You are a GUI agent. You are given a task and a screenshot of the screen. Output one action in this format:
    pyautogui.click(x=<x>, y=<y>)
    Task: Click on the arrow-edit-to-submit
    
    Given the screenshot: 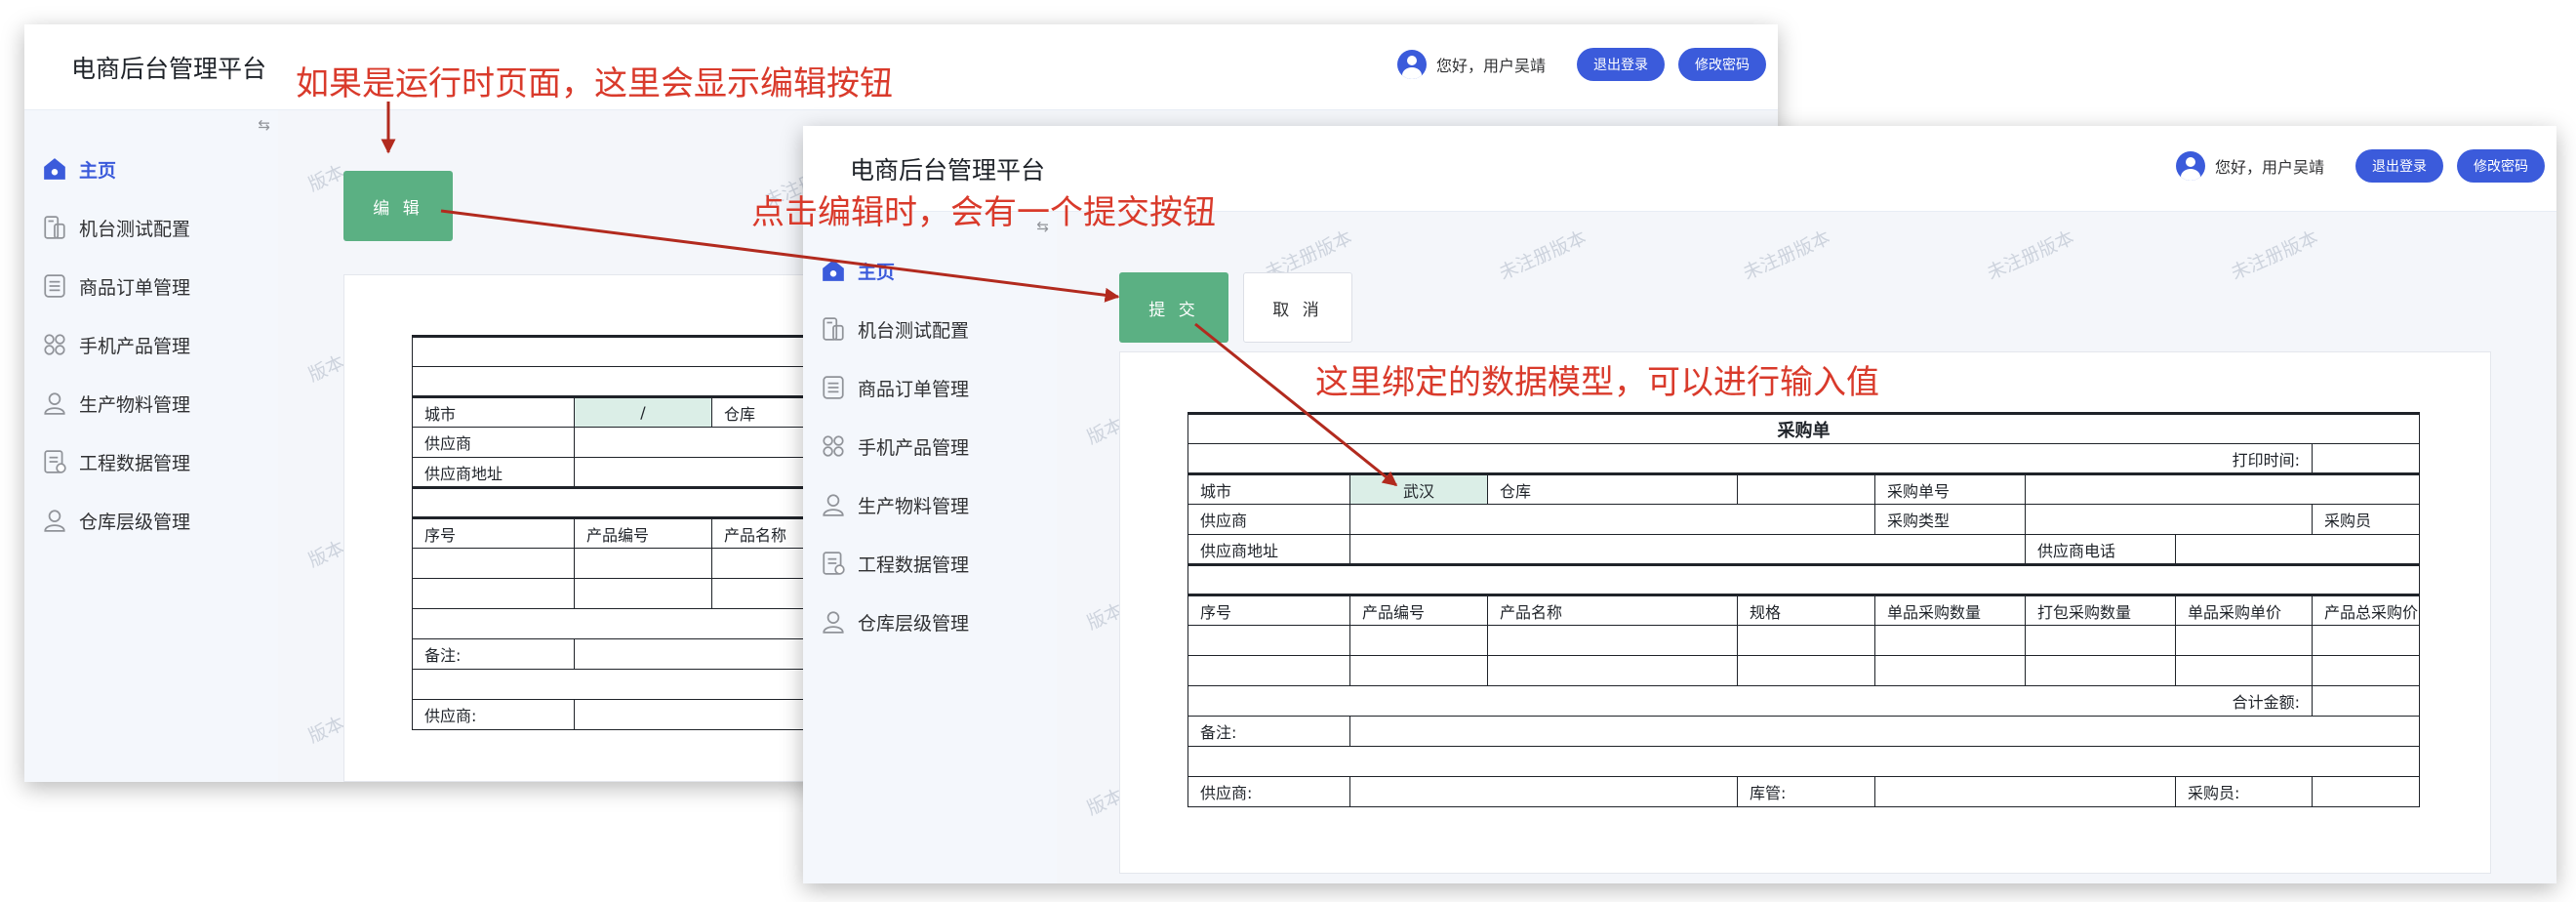 What is the action you would take?
    pyautogui.click(x=780, y=256)
    